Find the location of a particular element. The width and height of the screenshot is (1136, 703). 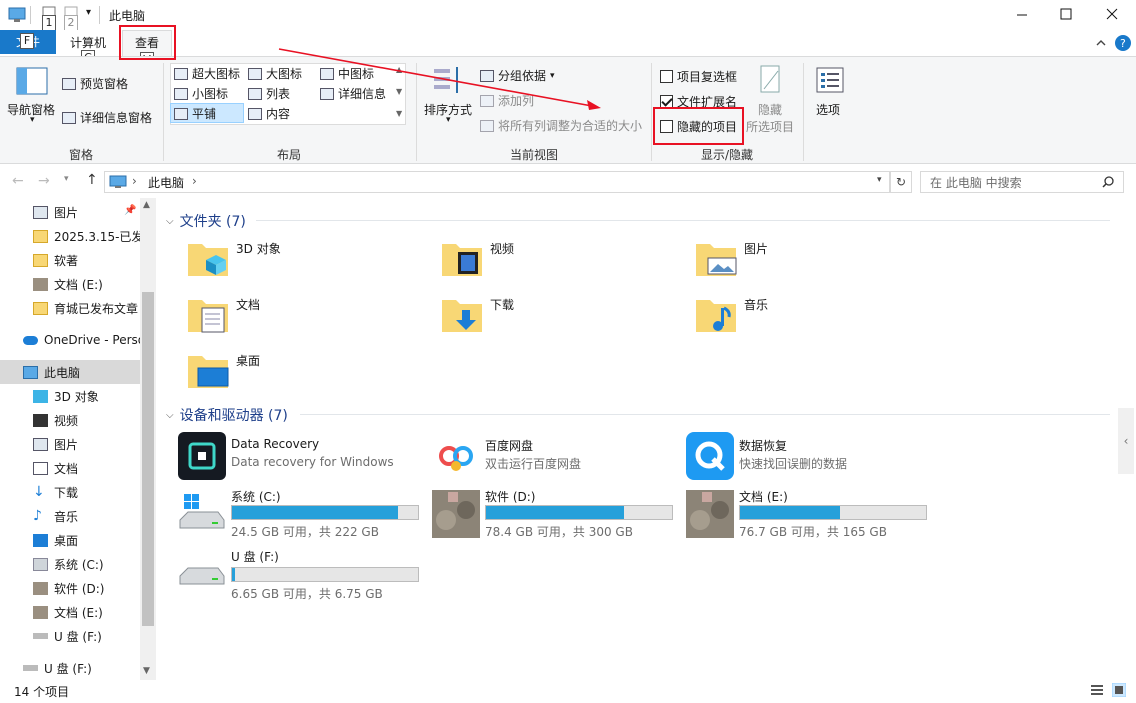

forward-icon: → is located at coordinates (44, 181).